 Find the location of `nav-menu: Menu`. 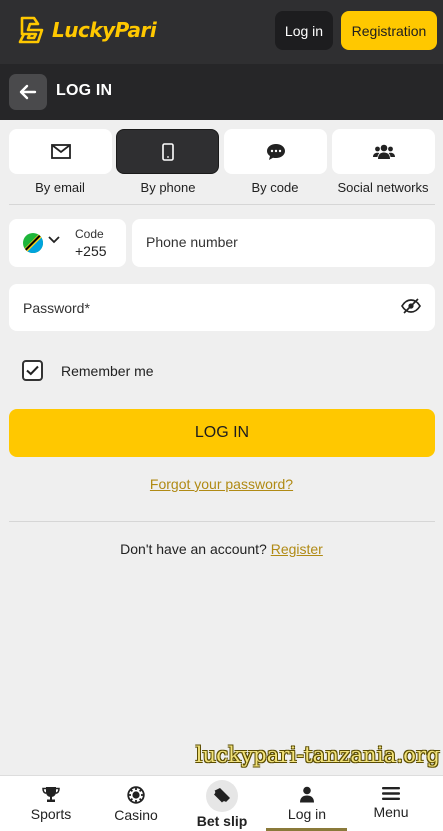

nav-menu: Menu is located at coordinates (391, 803).